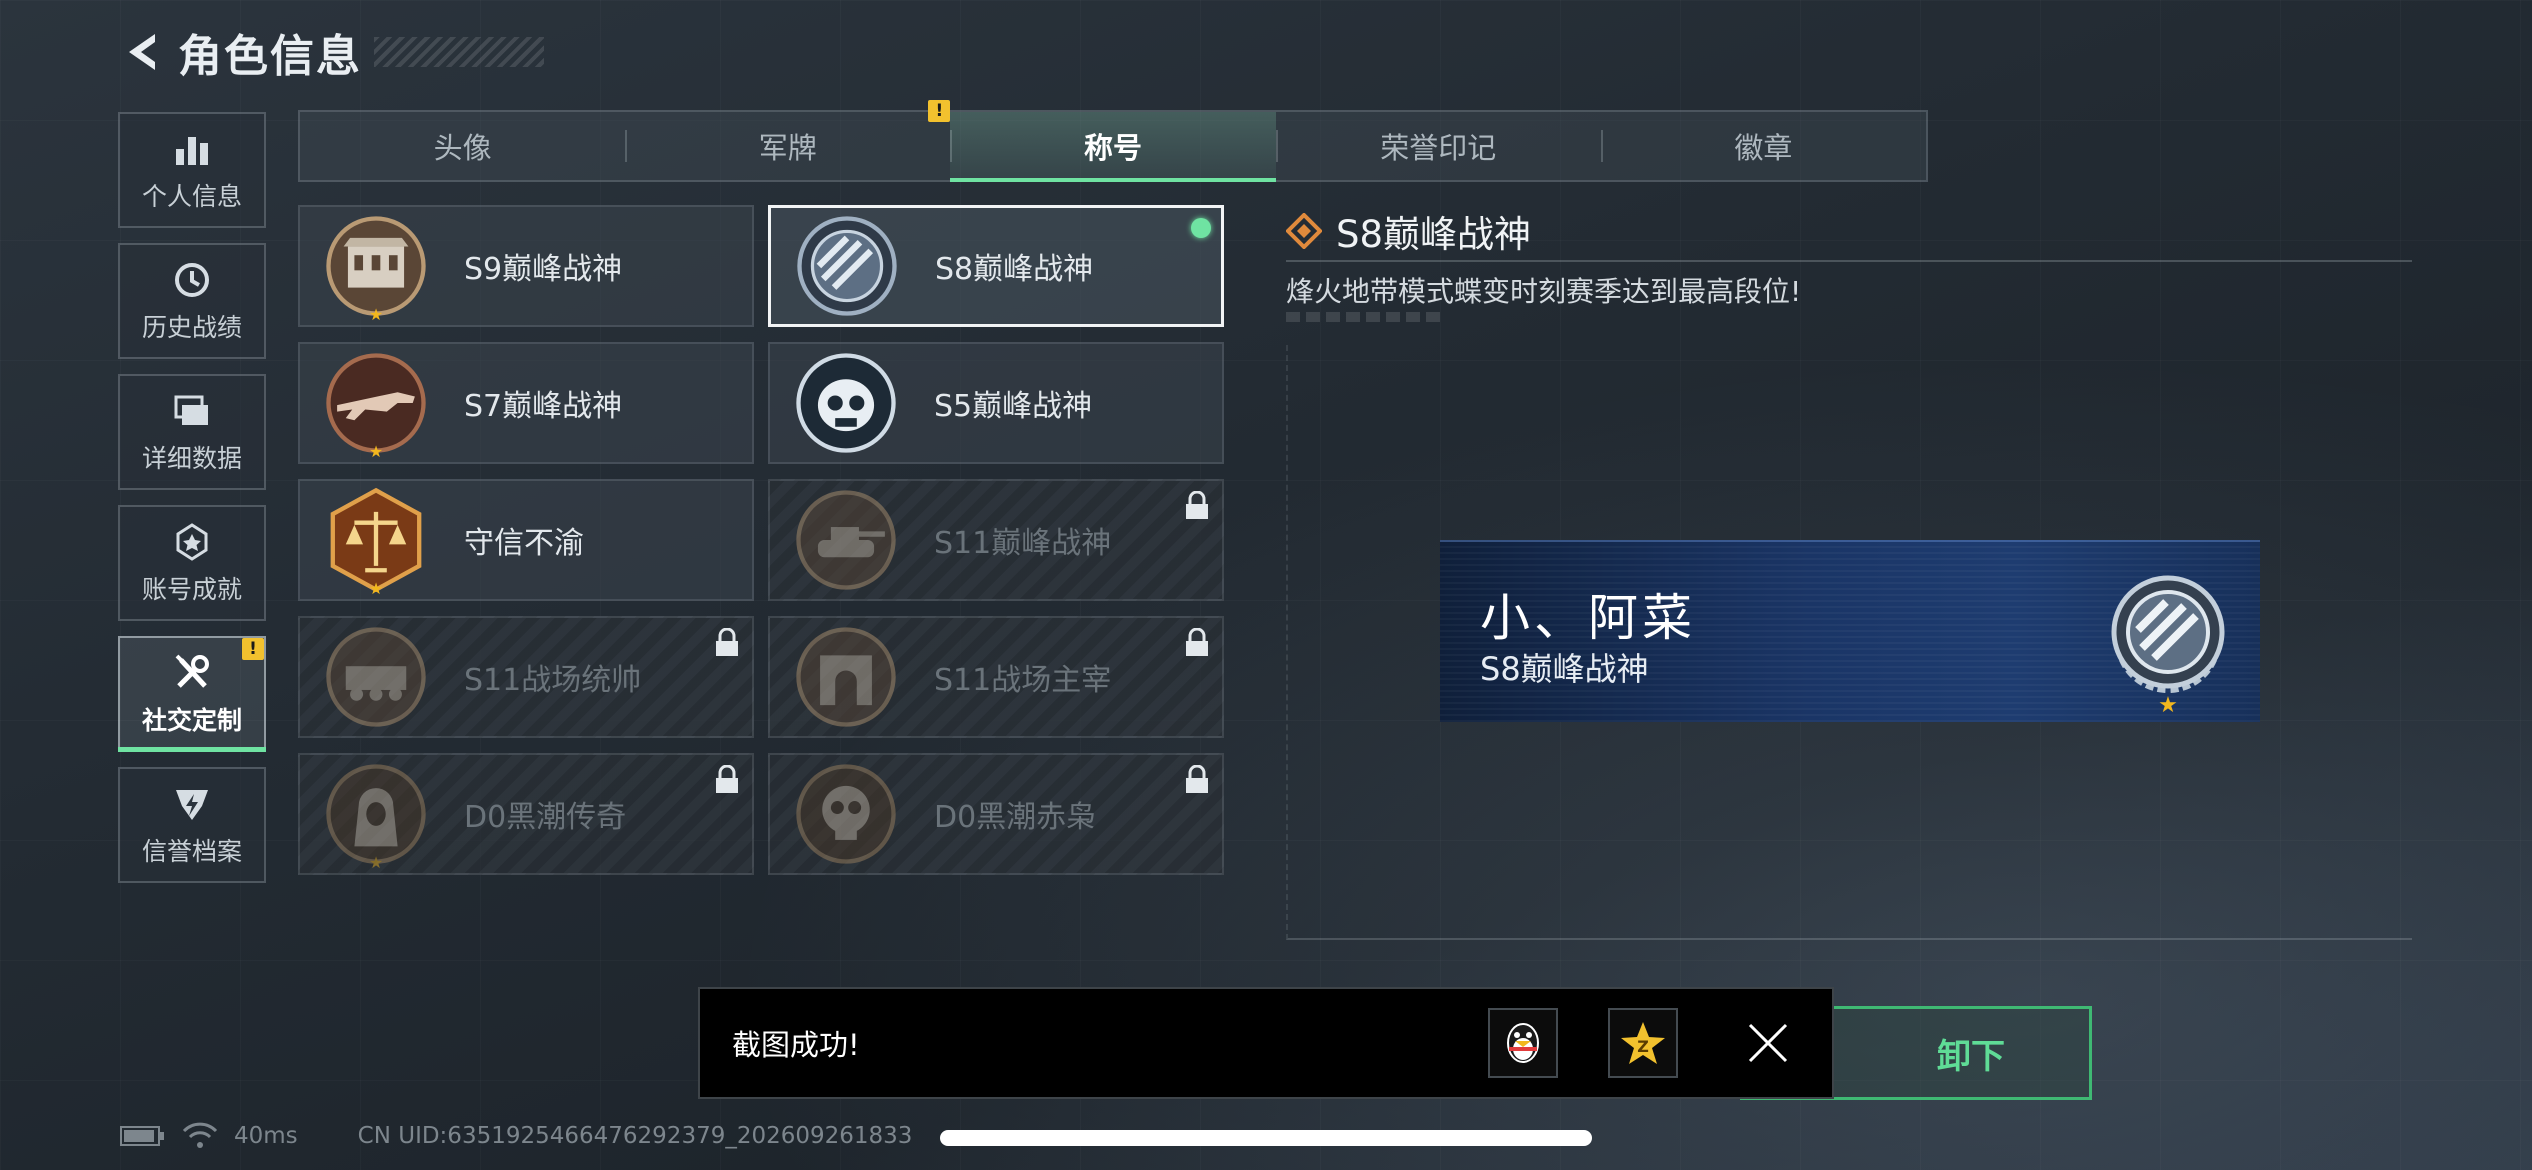 This screenshot has height=1170, width=2532. What do you see at coordinates (1366, 317) in the screenshot?
I see `detail-subtext-decoration` at bounding box center [1366, 317].